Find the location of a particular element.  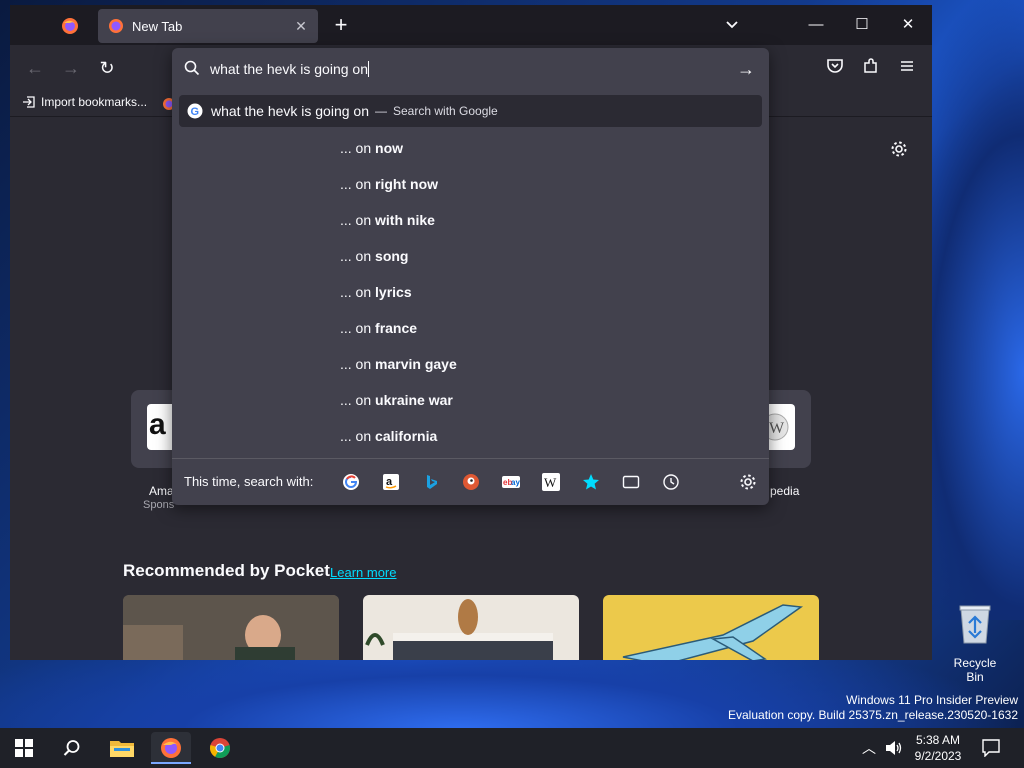

search-suggestion: ... on lyrics is located at coordinates (376, 292).